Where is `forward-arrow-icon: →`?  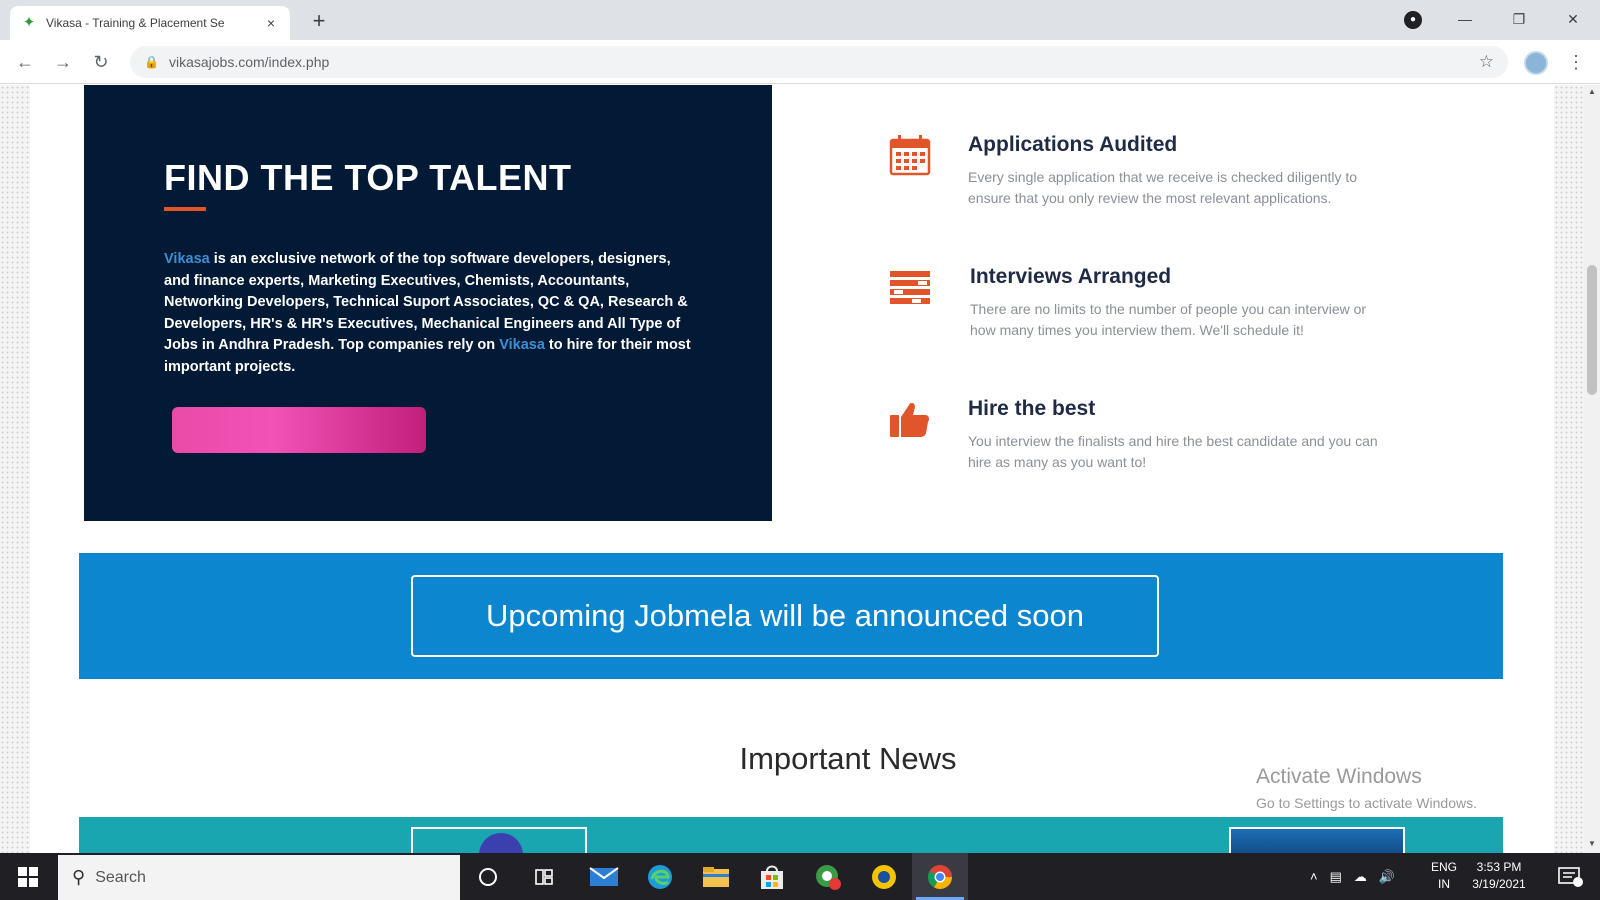
forward-arrow-icon: → is located at coordinates (63, 62).